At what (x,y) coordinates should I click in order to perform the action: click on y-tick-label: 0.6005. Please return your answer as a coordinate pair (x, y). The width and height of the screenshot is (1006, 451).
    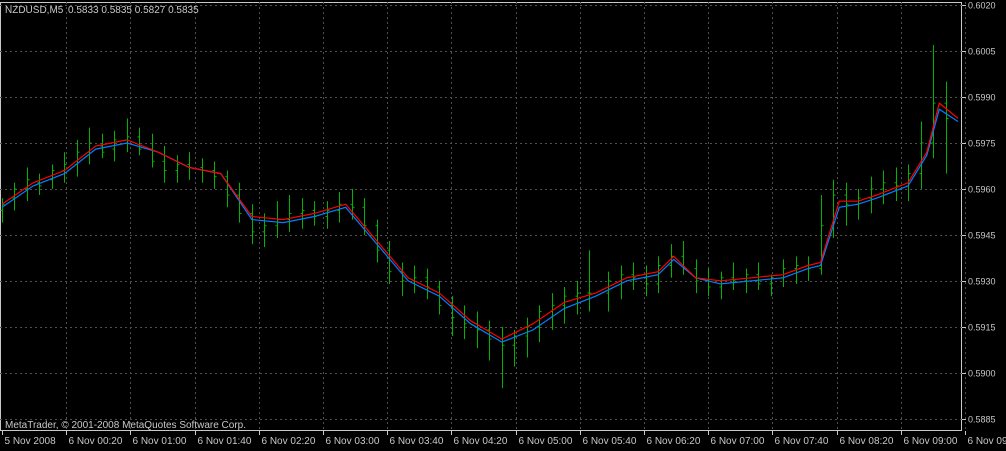
    Looking at the image, I should click on (982, 52).